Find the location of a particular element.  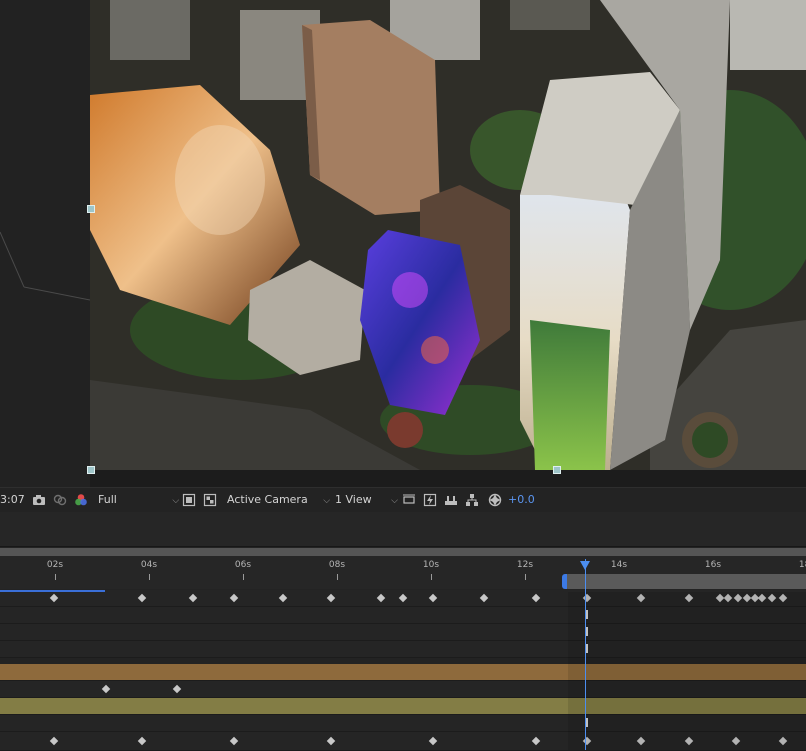

show-snapshot-icon is located at coordinates (60, 500).